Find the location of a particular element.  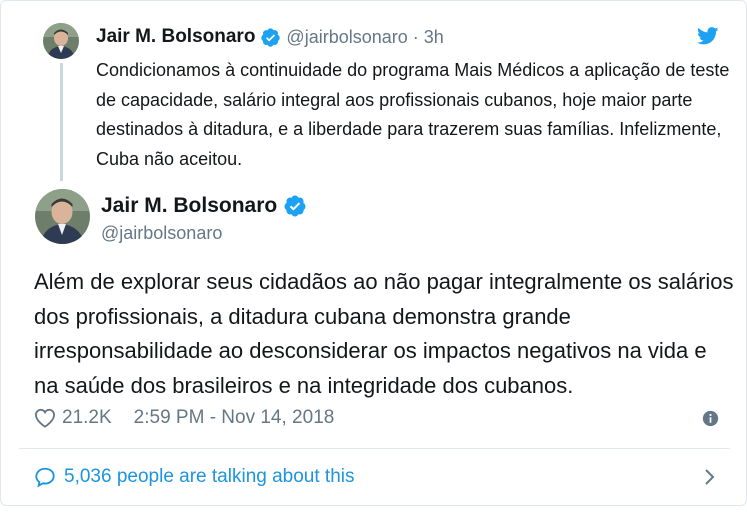

chevron-right-icon is located at coordinates (710, 477).